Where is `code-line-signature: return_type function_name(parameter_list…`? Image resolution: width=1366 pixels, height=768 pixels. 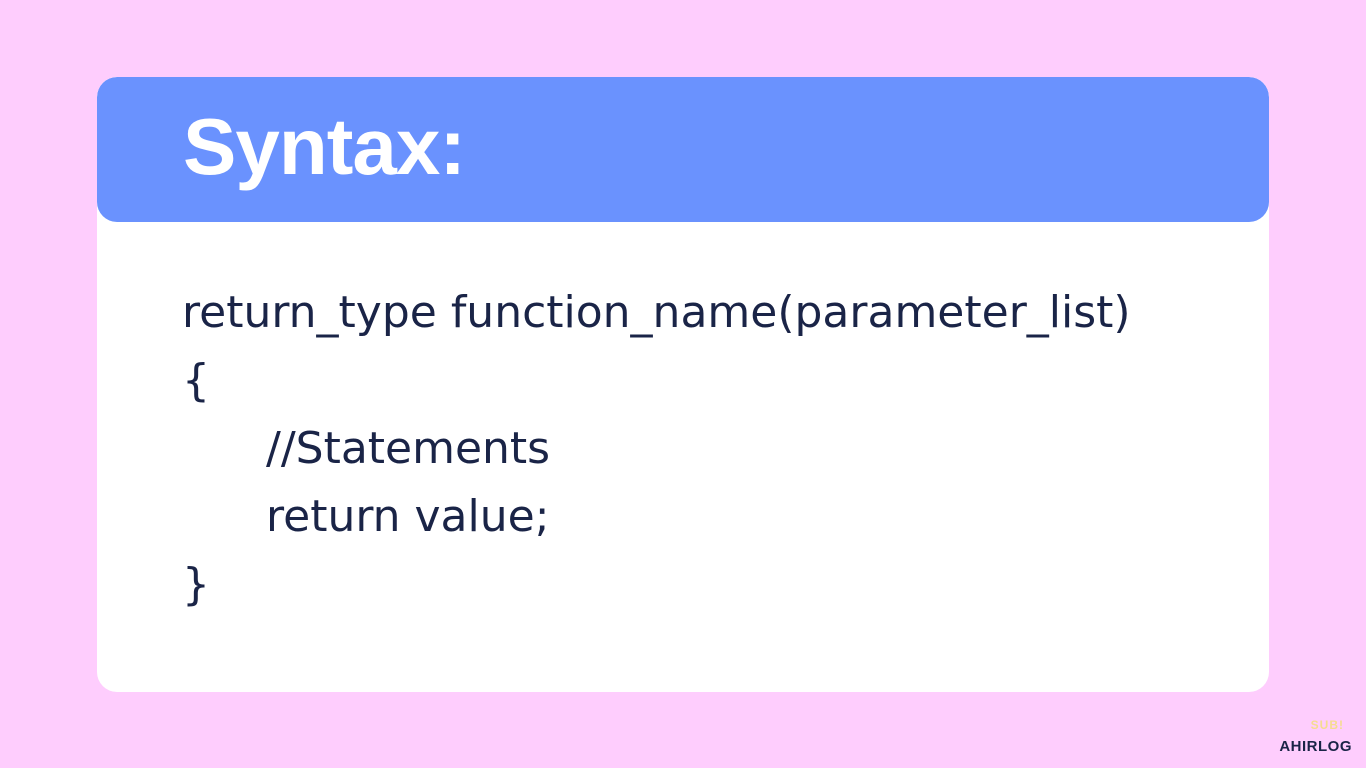 code-line-signature: return_type function_name(parameter_list… is located at coordinates (656, 312).